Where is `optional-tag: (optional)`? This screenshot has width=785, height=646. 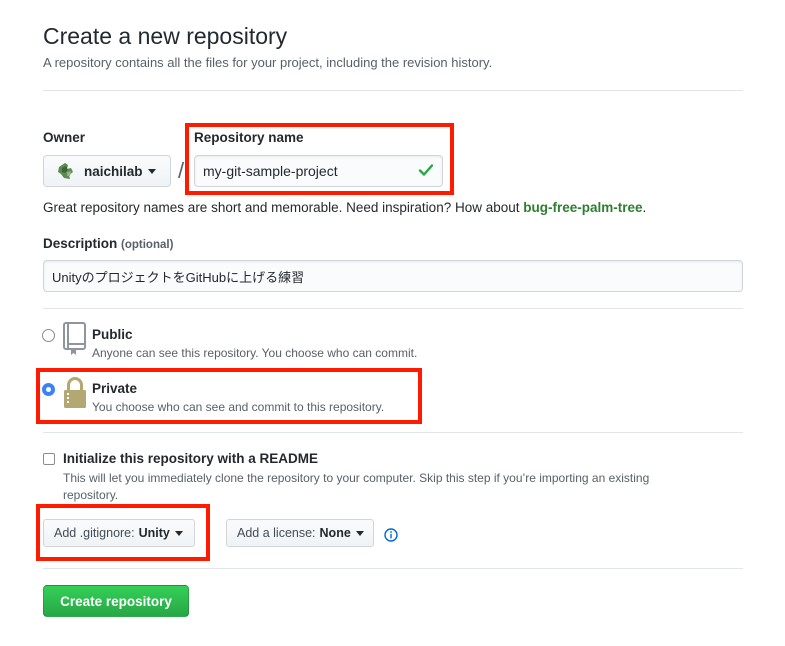
optional-tag: (optional) is located at coordinates (147, 245).